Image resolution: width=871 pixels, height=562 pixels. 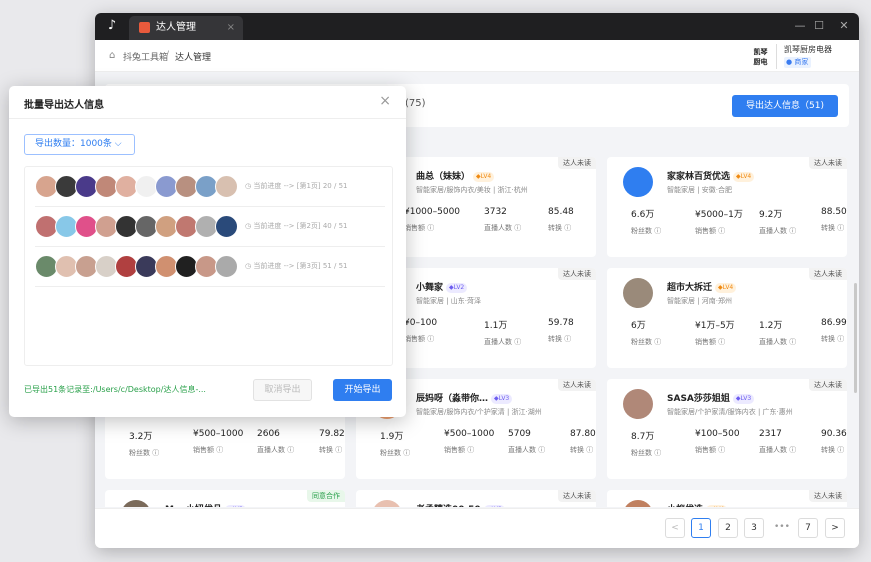 What do you see at coordinates (286, 442) in the screenshot?
I see `stat-item: 2606 直播人数 ⓘ` at bounding box center [286, 442].